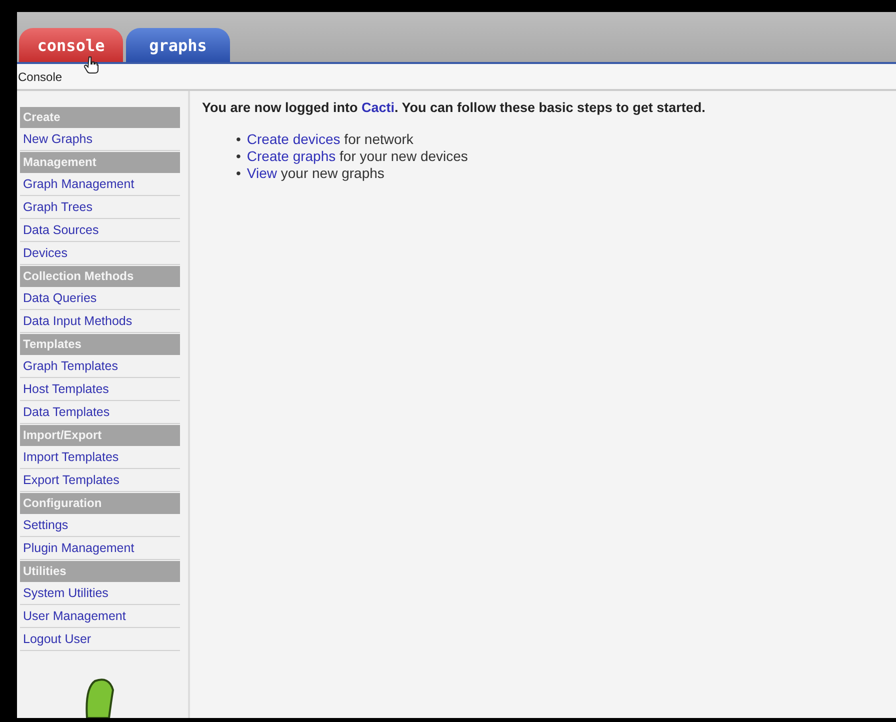  I want to click on tab: graphs, so click(178, 45).